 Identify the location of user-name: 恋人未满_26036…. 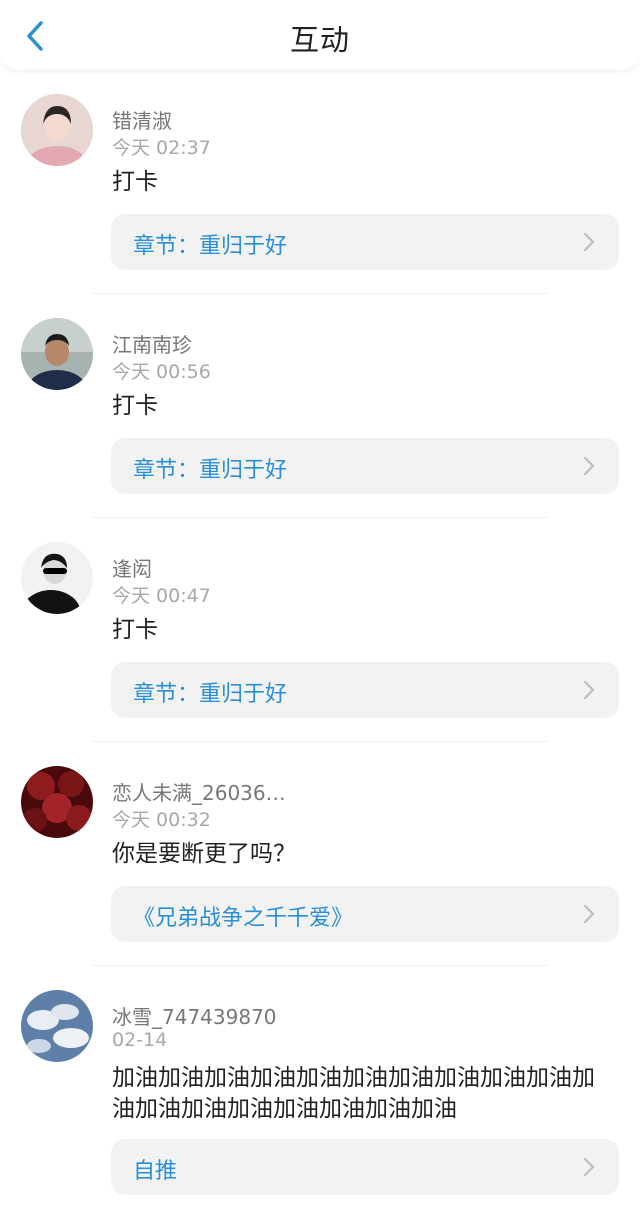
(199, 791).